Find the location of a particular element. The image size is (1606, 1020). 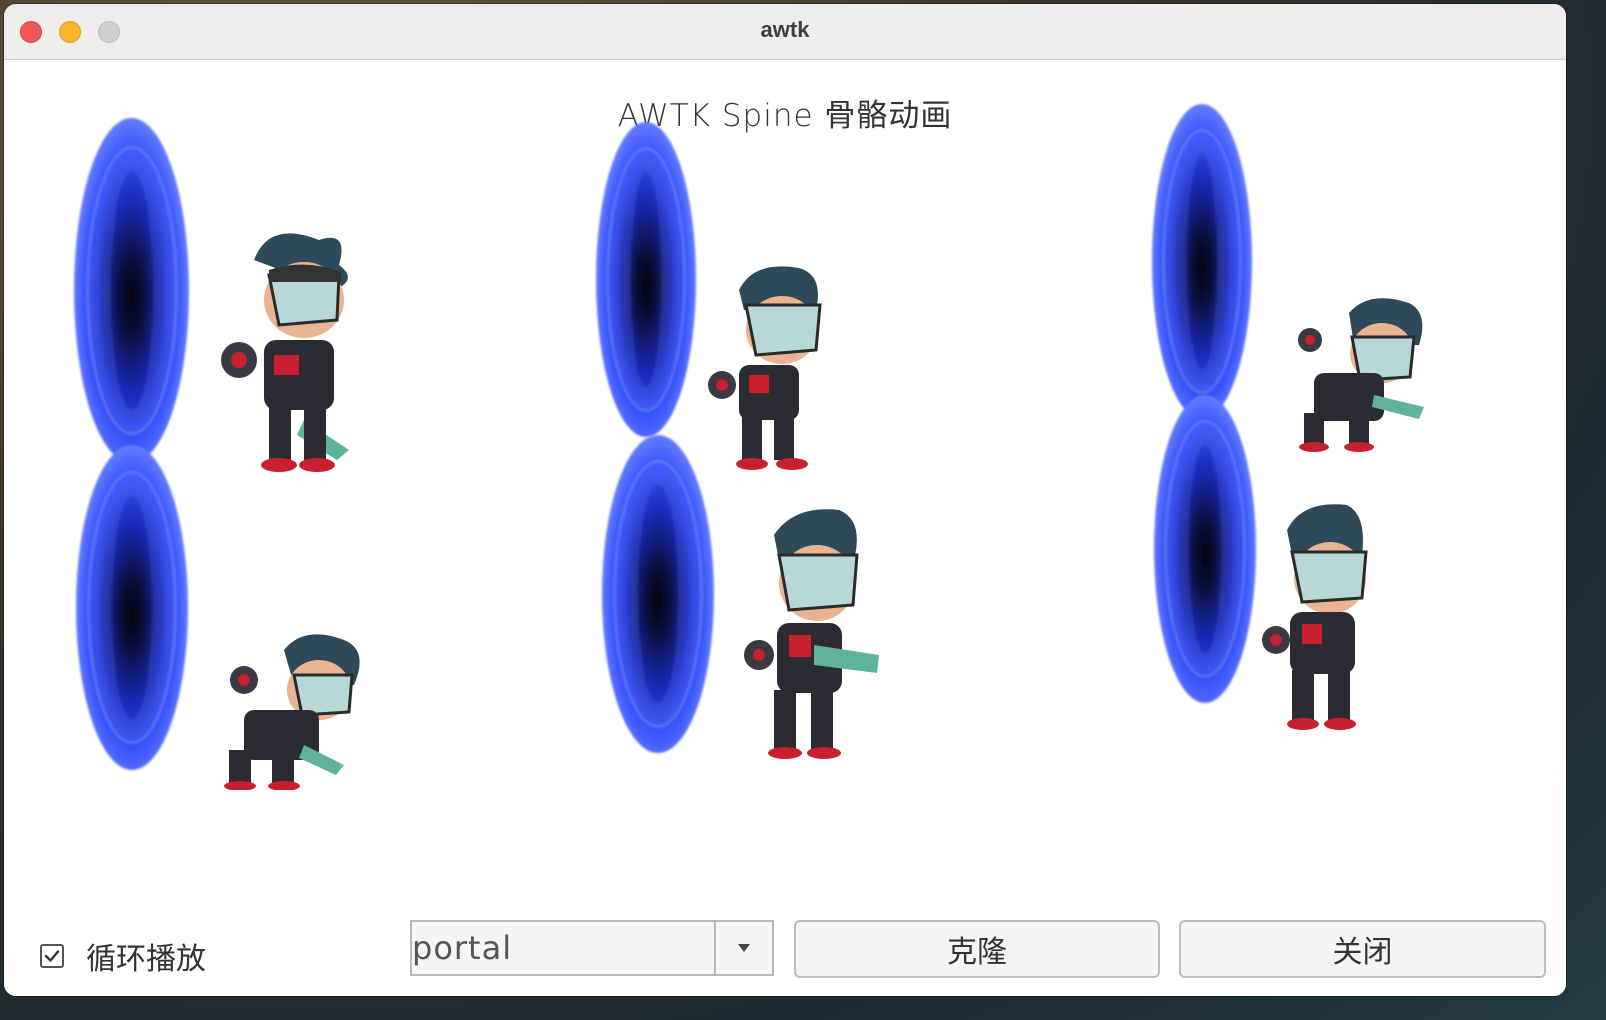

bottom-controls: 循环播放 portal 克隆 关闭 is located at coordinates (785, 958).